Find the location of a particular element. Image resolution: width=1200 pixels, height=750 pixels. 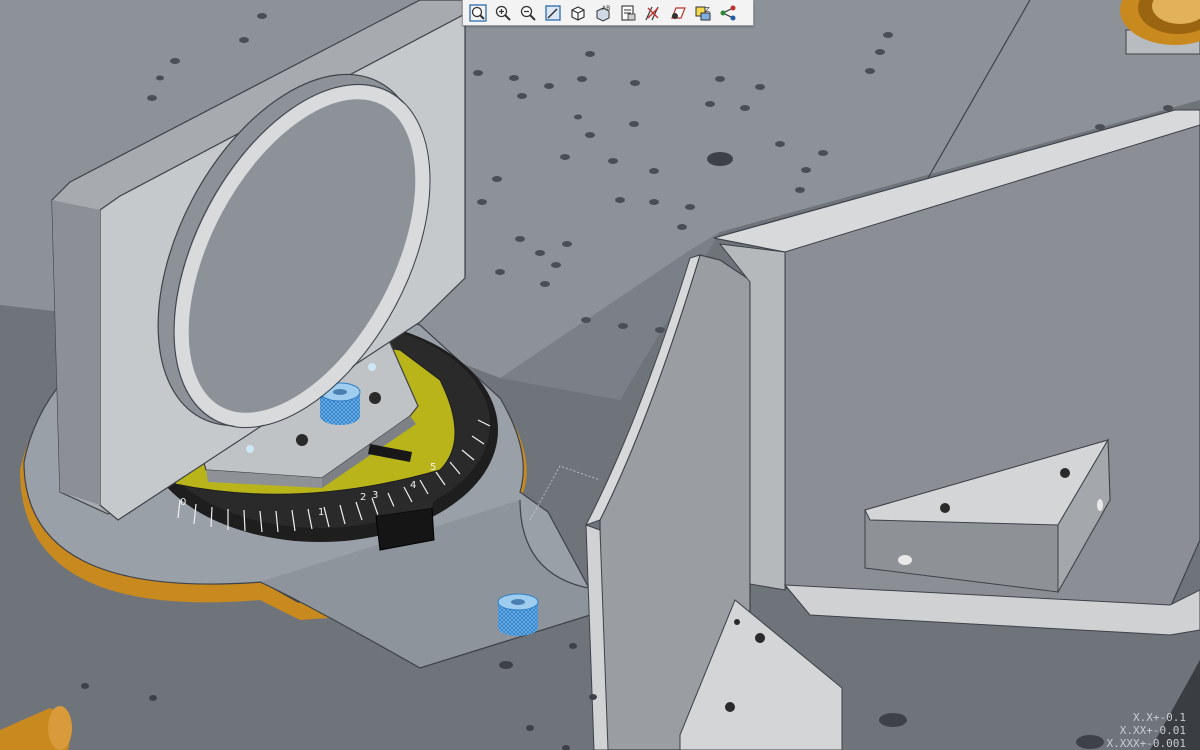

scale-label-1: 1 is located at coordinates (321, 512).